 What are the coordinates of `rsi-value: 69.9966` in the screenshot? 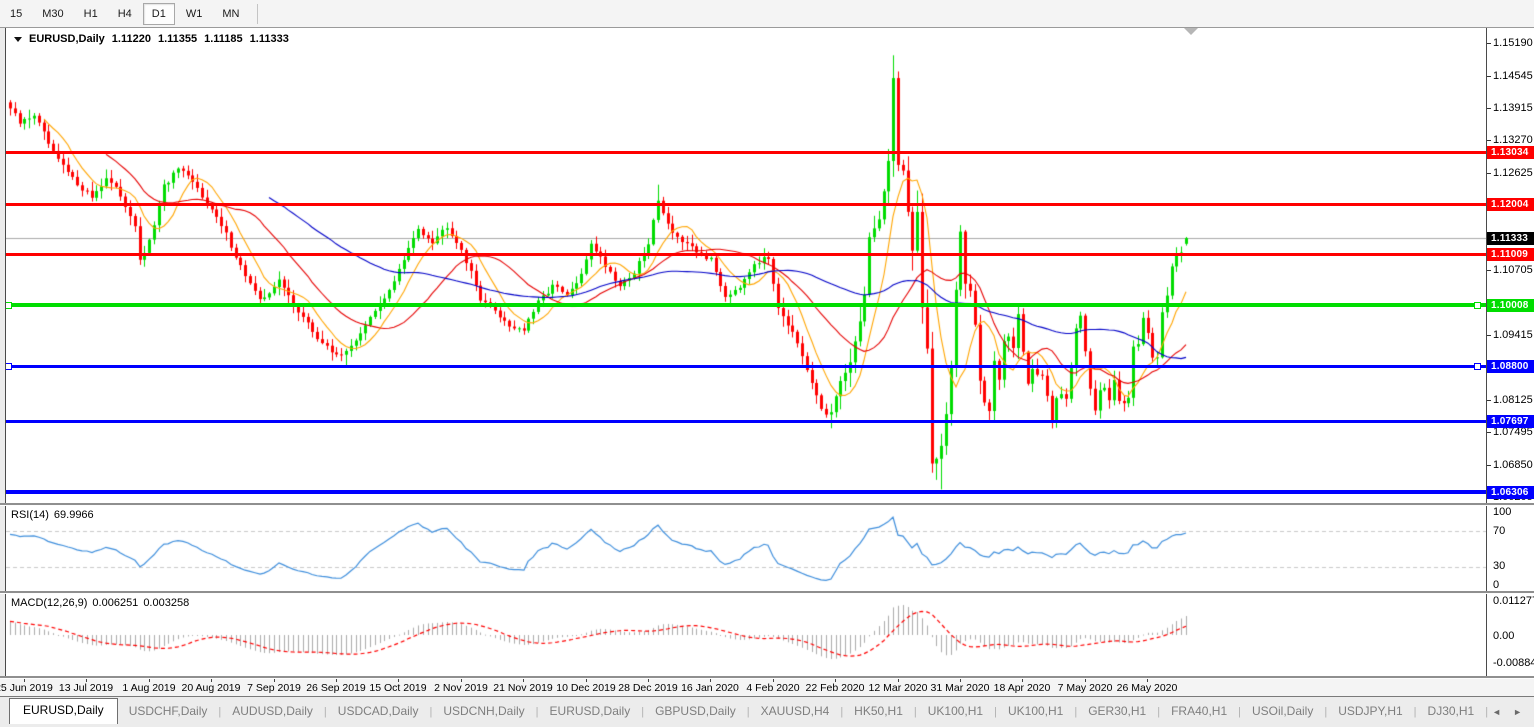 It's located at (73, 515).